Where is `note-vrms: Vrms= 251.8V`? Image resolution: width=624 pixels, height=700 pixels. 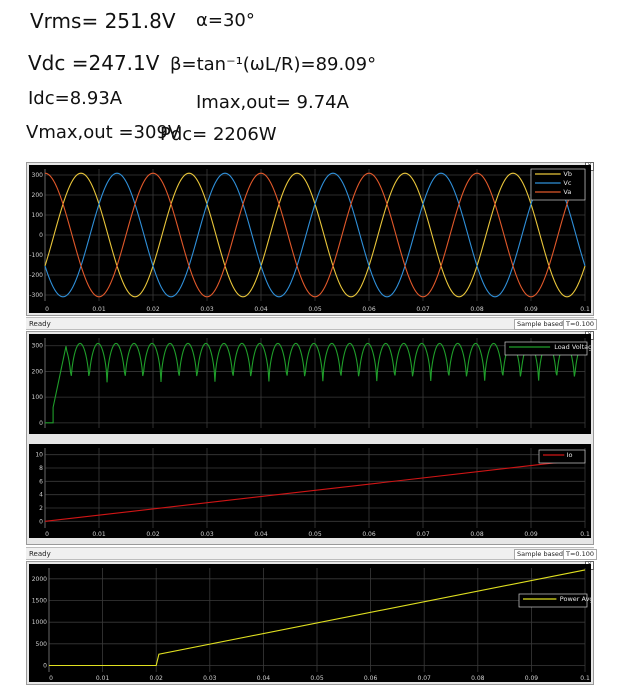
note-vrms: Vrms= 251.8V is located at coordinates (103, 21).